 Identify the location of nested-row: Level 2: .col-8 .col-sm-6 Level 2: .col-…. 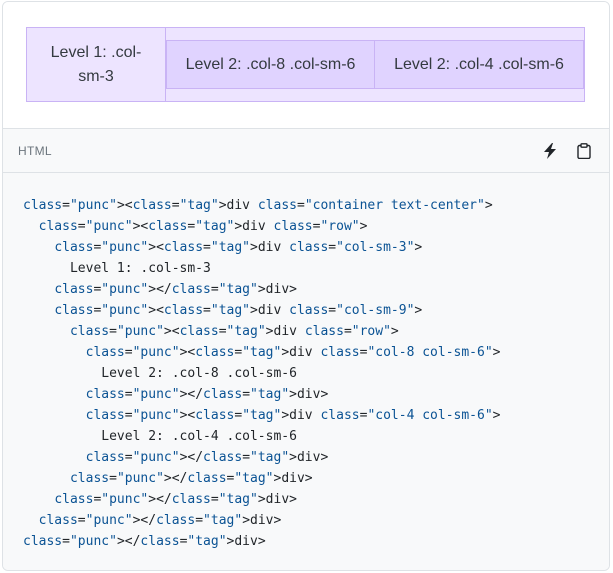
(375, 64).